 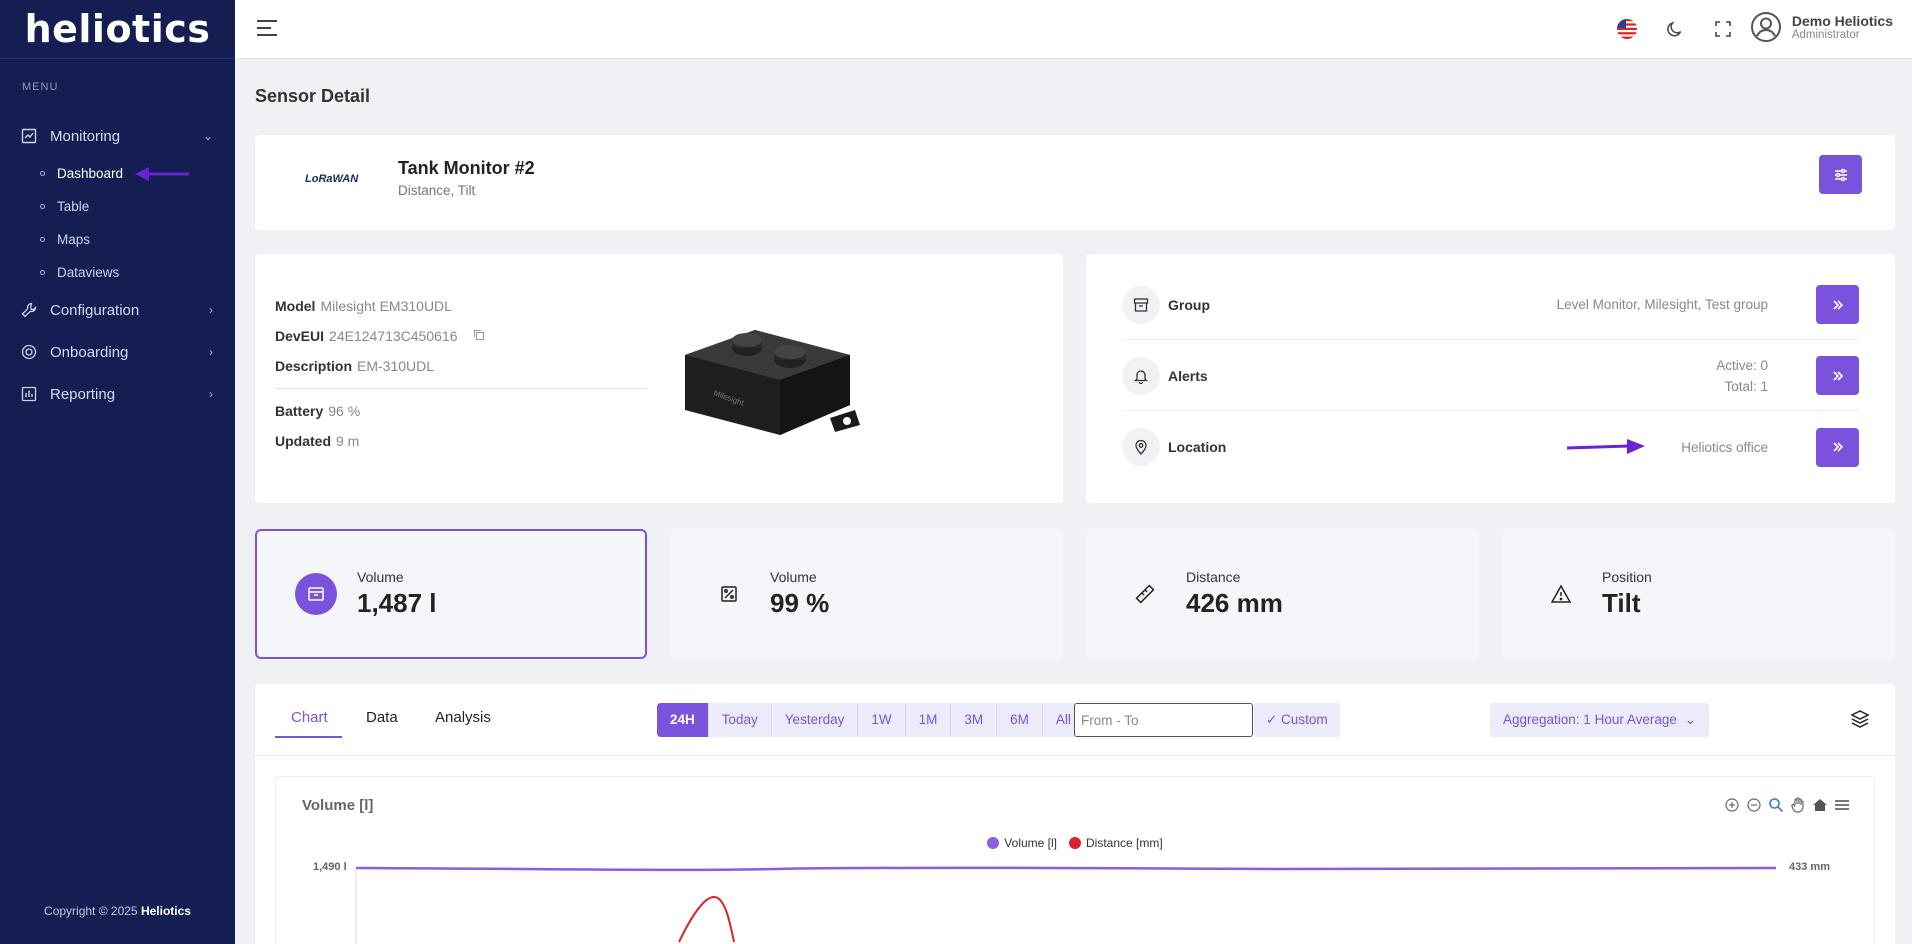 I want to click on range-6m: 6M, so click(x=1020, y=720).